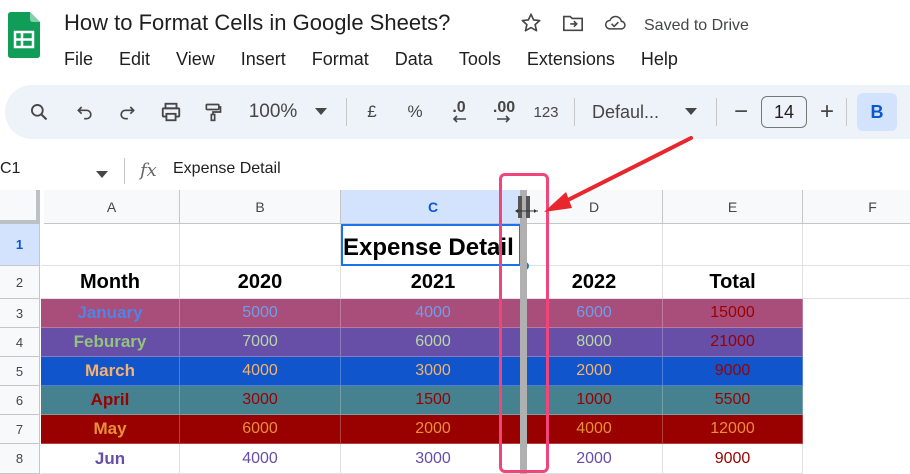 This screenshot has width=910, height=474. Describe the element at coordinates (856, 386) in the screenshot. I see `column-f-cells` at that location.